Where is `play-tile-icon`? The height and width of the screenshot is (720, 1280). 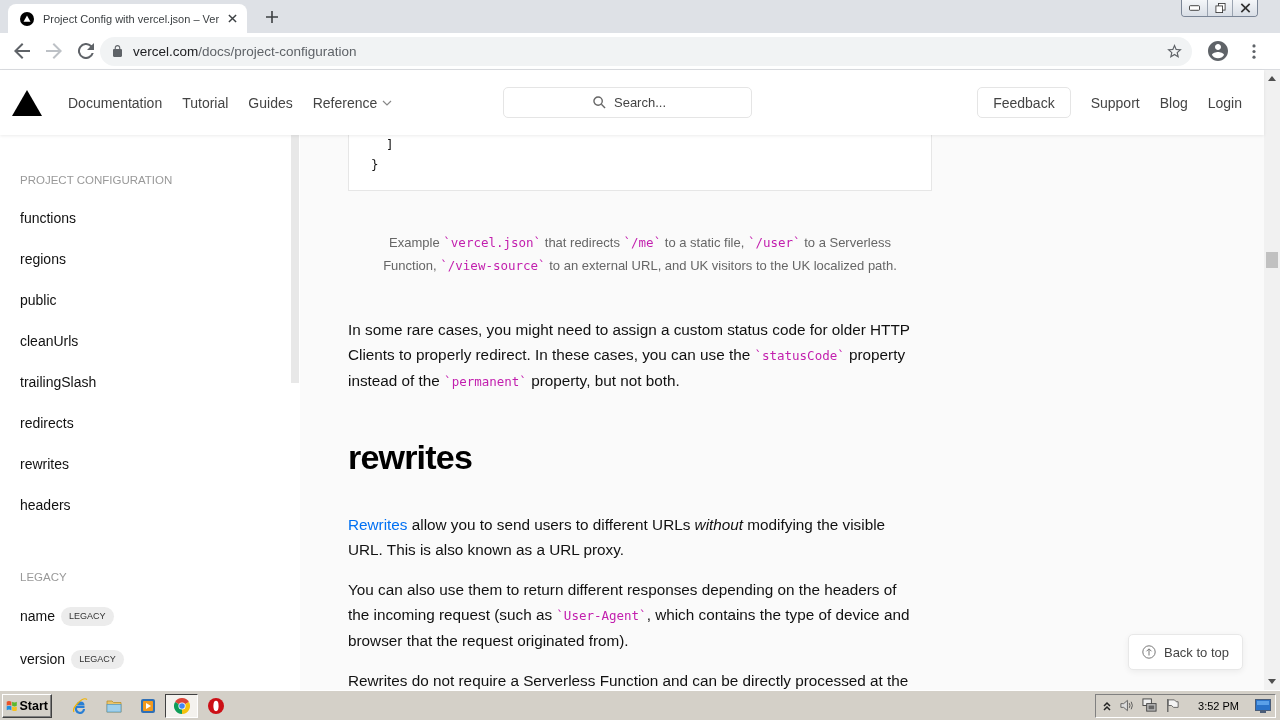
play-tile-icon is located at coordinates (147, 705).